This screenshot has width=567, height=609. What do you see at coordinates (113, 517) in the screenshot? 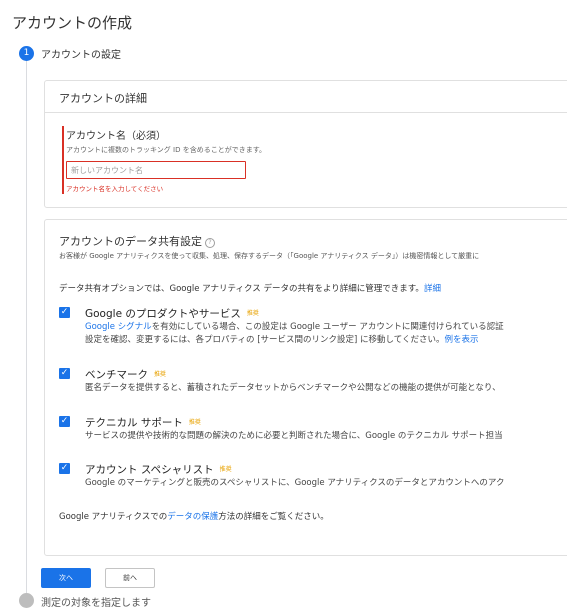
I see `footer-text-pre: Google アナリティクスでの` at bounding box center [113, 517].